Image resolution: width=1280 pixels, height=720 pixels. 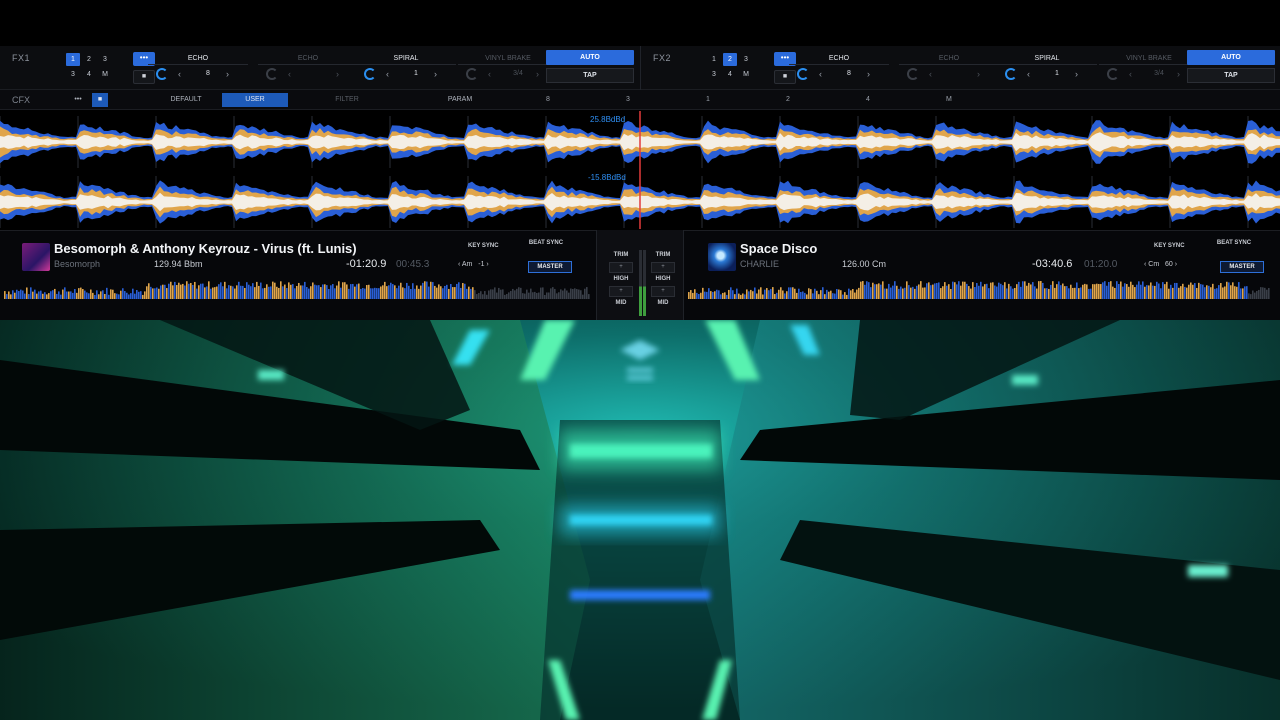 I want to click on cfx-beat-button: 1, so click(x=708, y=99).